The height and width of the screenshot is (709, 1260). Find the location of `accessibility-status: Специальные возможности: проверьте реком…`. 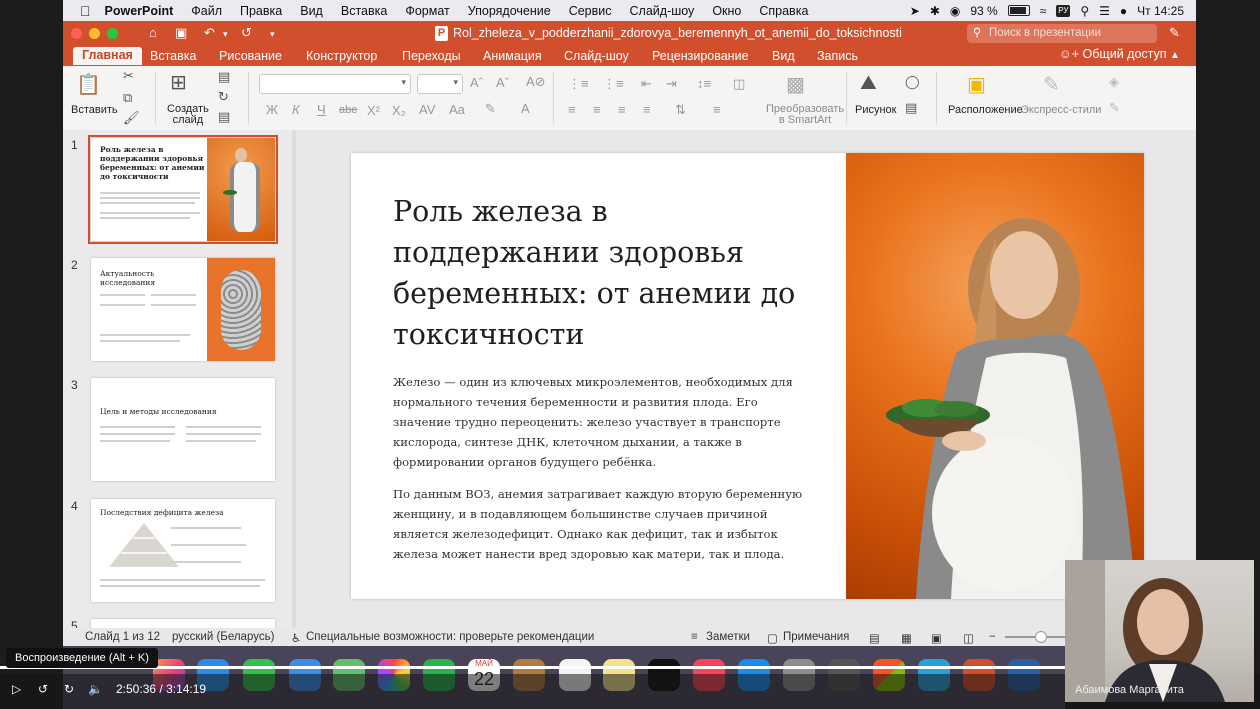

accessibility-status: Специальные возможности: проверьте реком… is located at coordinates (450, 637).